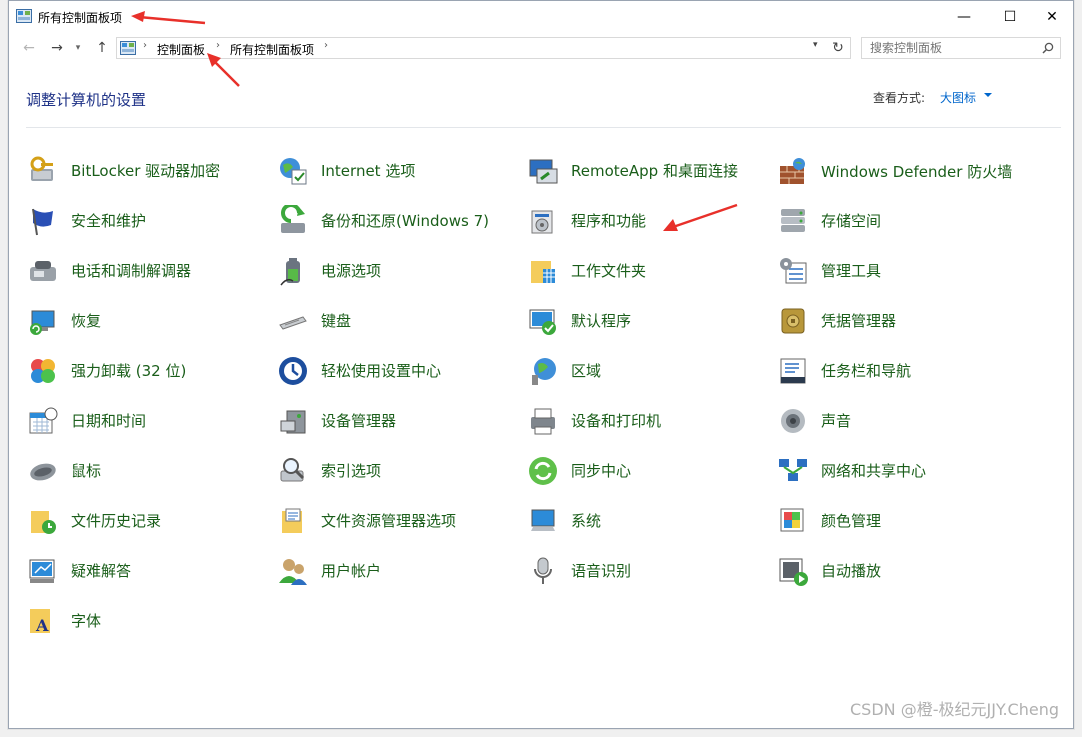 The height and width of the screenshot is (737, 1082). Describe the element at coordinates (181, 49) in the screenshot. I see `breadcrumb-control-panel: 控制面板` at that location.